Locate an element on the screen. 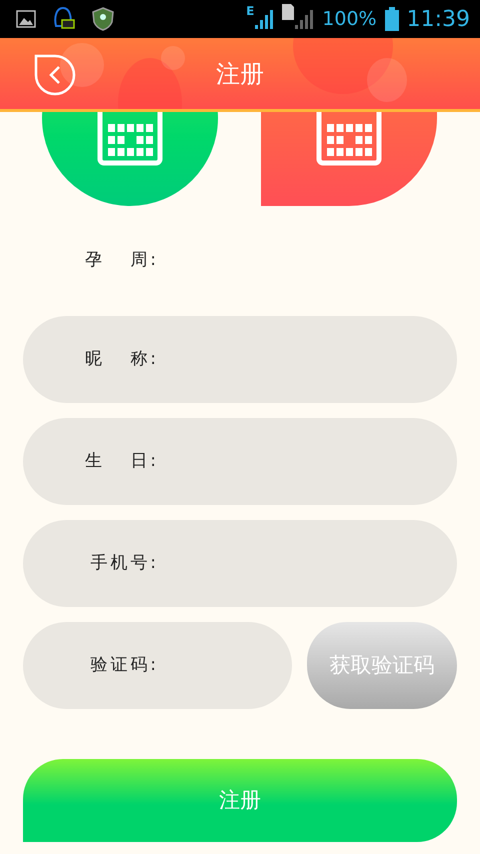 This screenshot has height=854, width=480. clock: 11:39 is located at coordinates (438, 20).